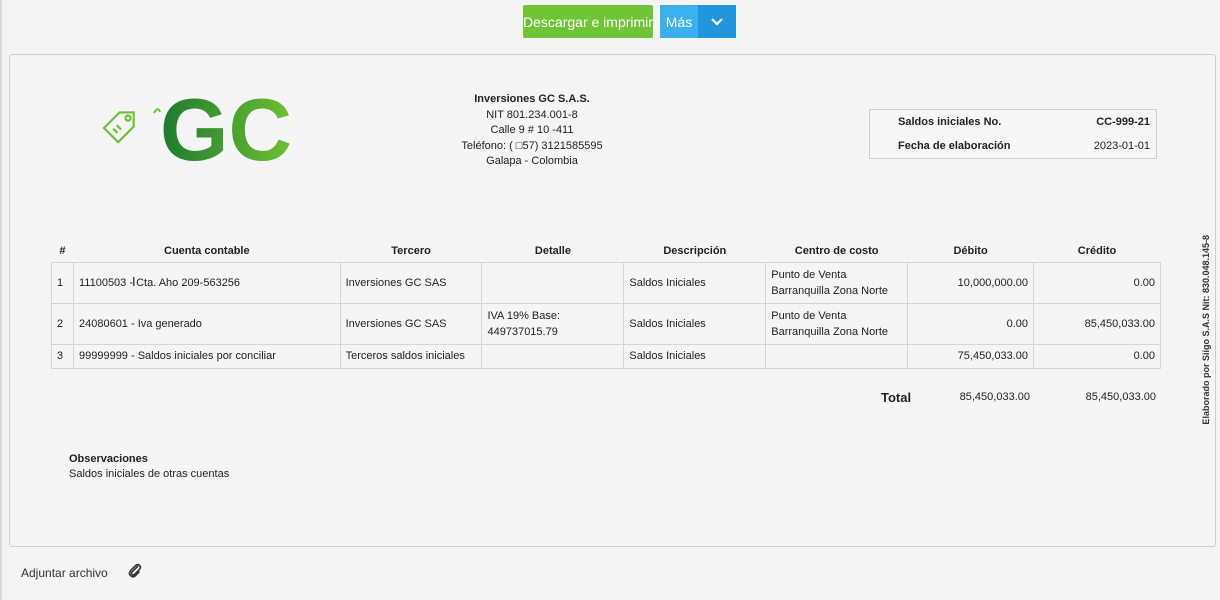 The width and height of the screenshot is (1220, 600). What do you see at coordinates (971, 323) in the screenshot?
I see `row-debit: 0.00` at bounding box center [971, 323].